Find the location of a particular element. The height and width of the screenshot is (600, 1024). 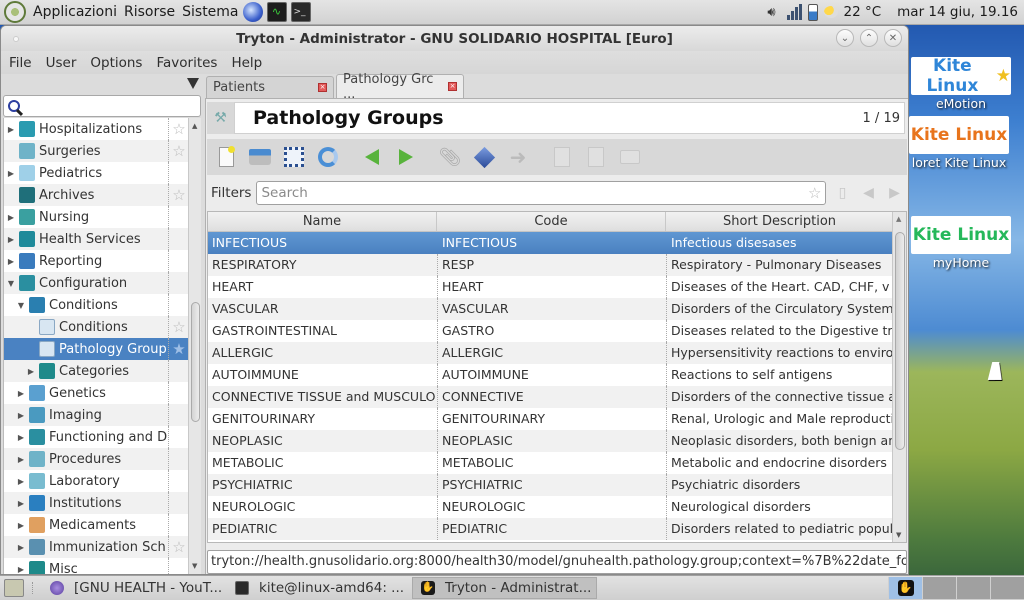

column-header-name: Name is located at coordinates (322, 221).